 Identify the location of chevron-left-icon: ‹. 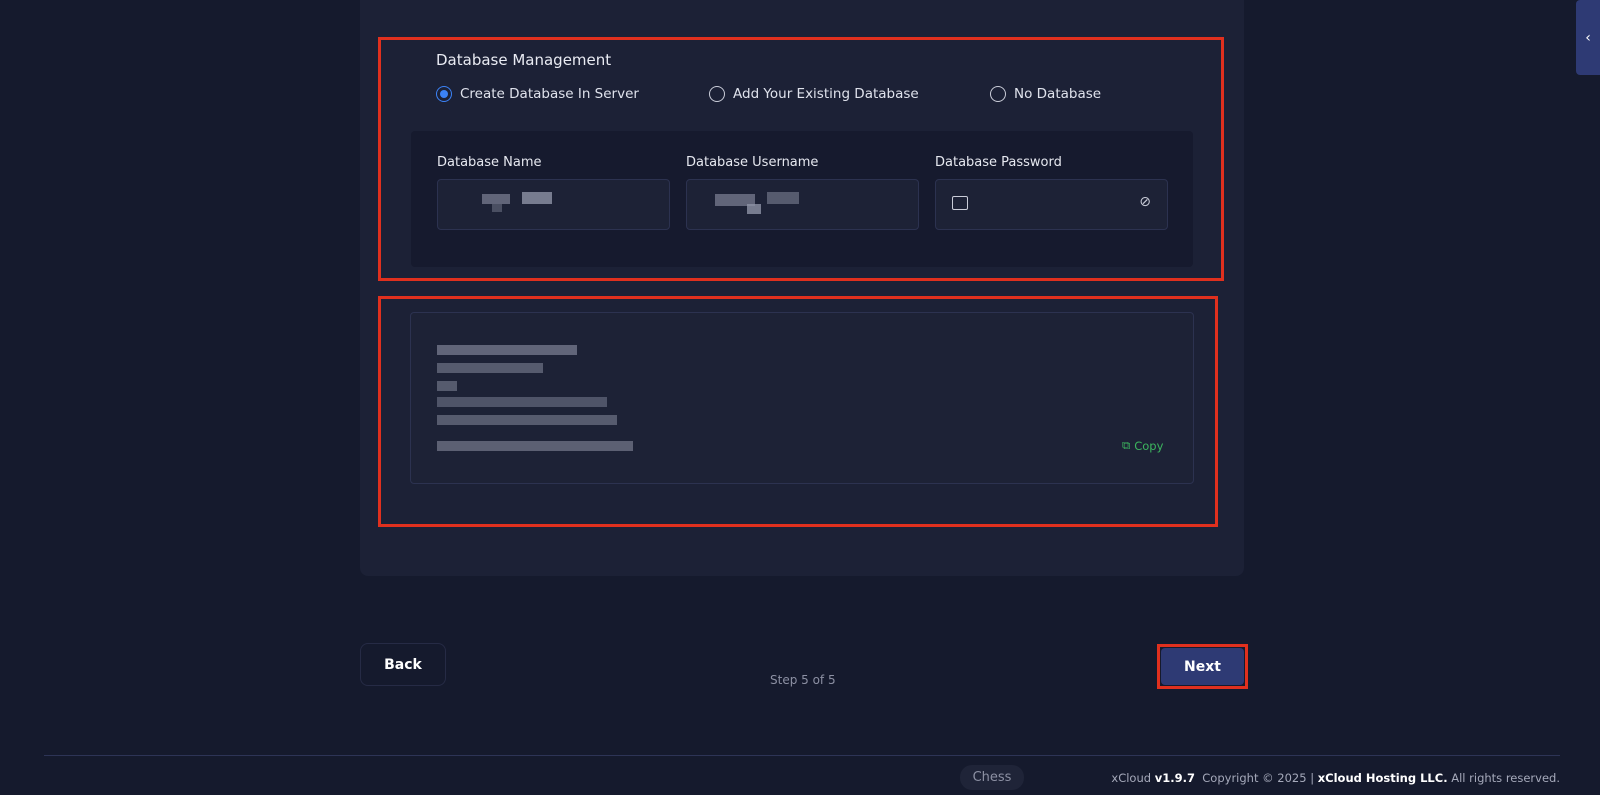
(1588, 37).